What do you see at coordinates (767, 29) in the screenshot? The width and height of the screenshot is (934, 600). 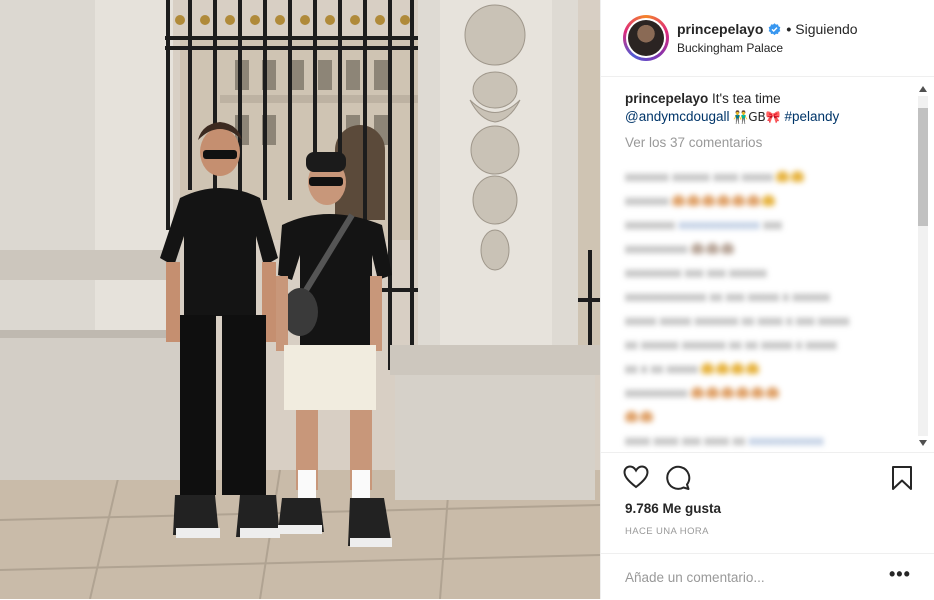 I see `header-user-row: princepelayo • Siguiendo` at bounding box center [767, 29].